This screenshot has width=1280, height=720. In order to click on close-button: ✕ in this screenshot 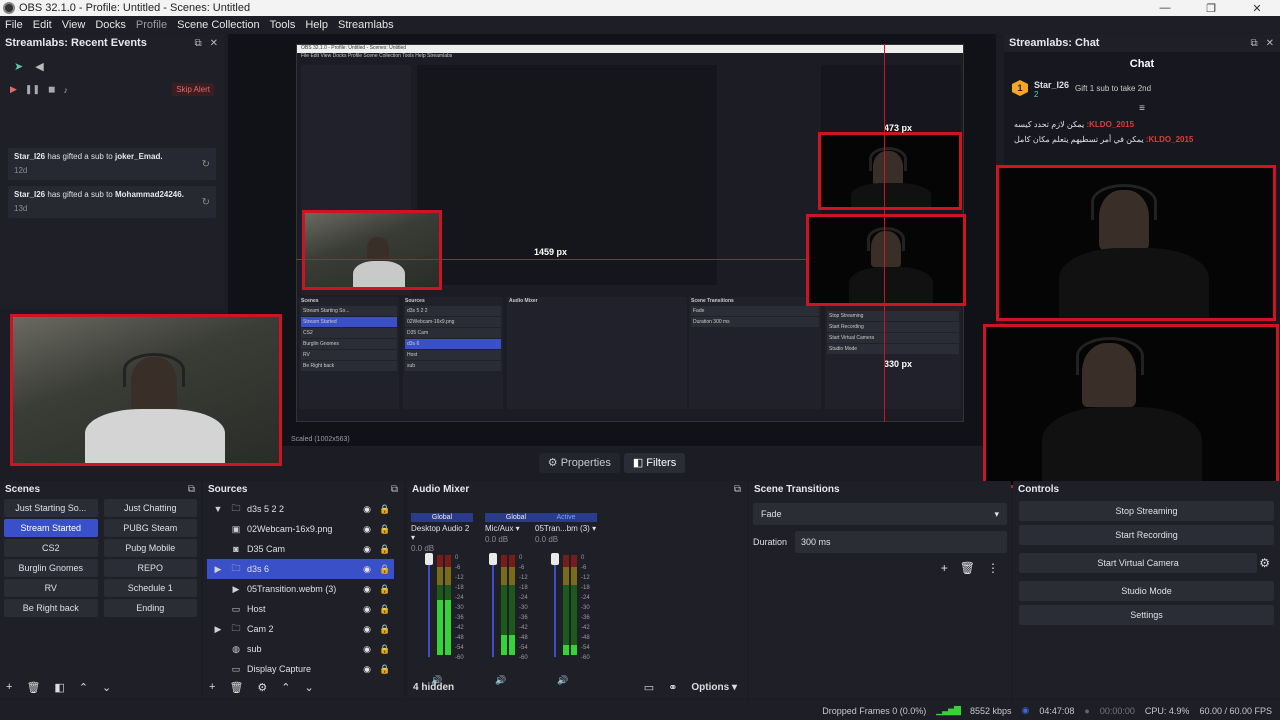, I will do `click(1257, 8)`.